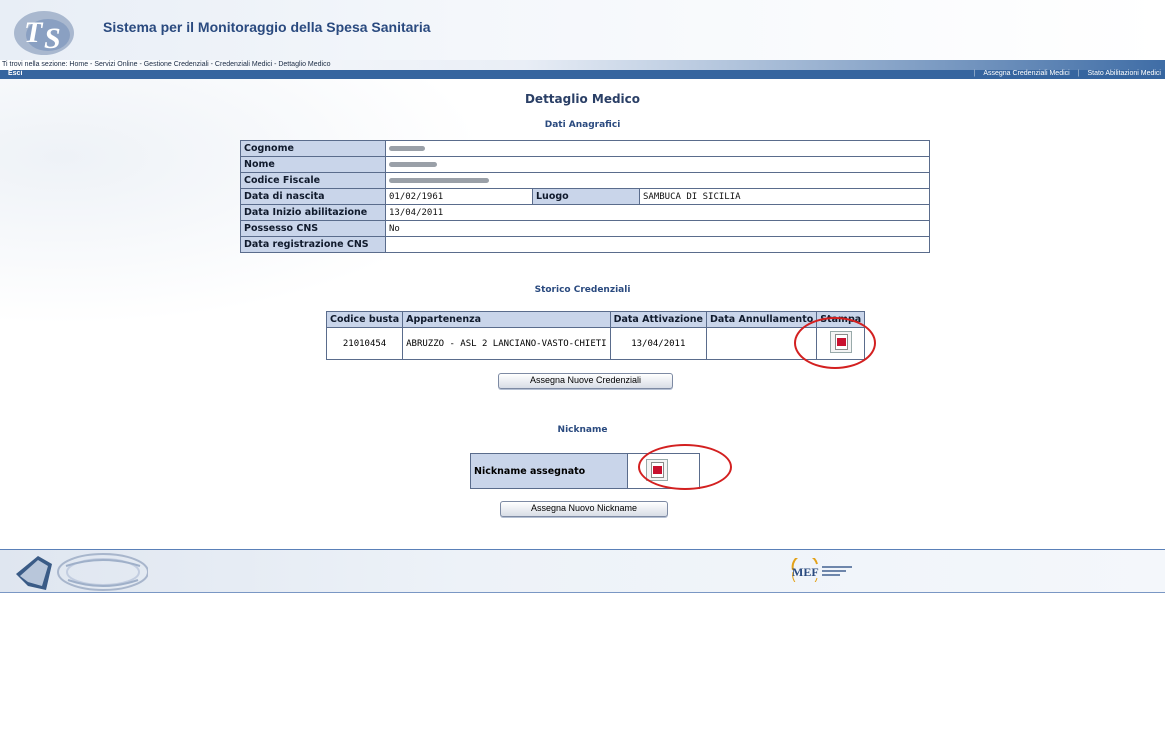 The image size is (1165, 733). I want to click on luogo-label: Luogo, so click(586, 196).